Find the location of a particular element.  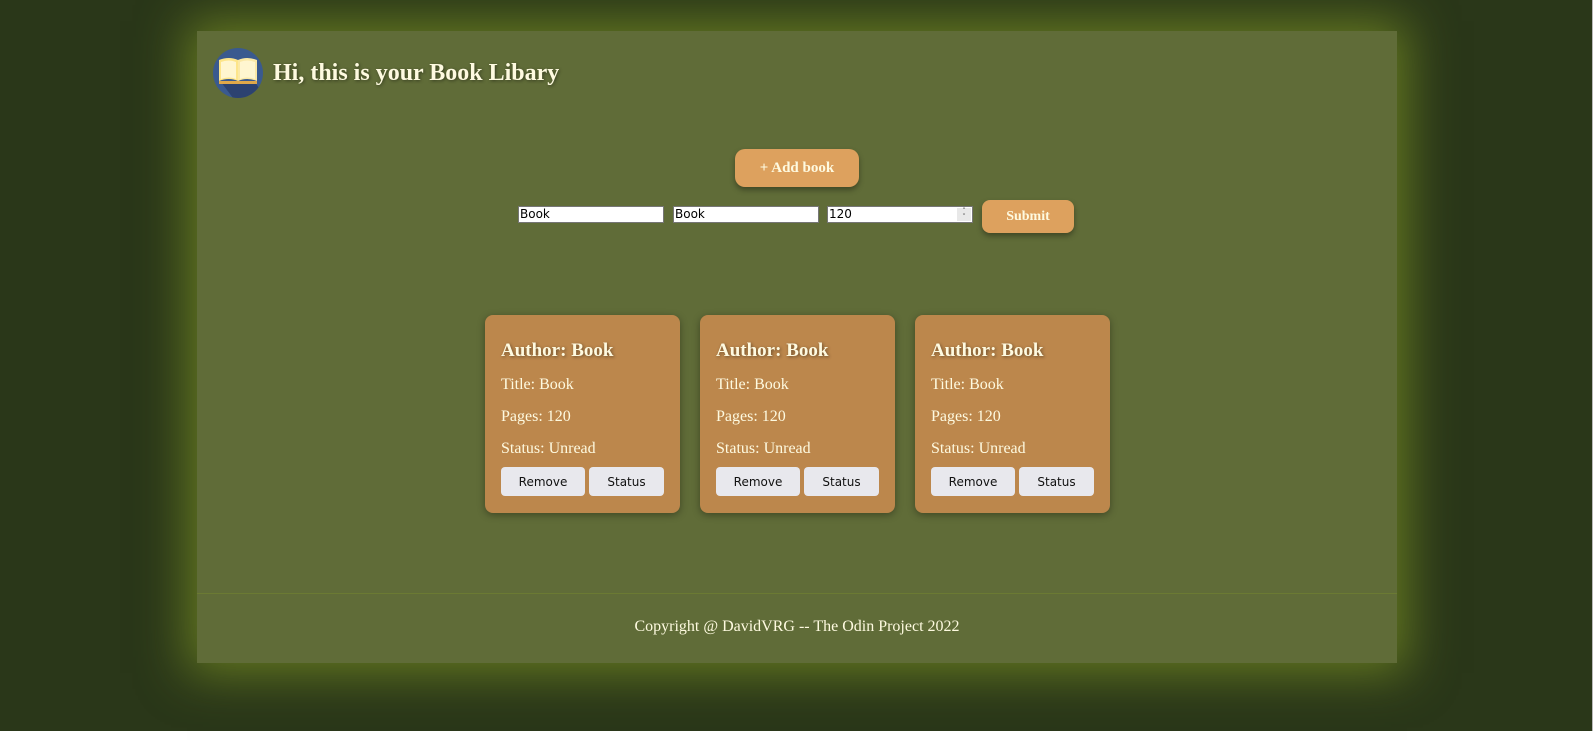

submit-button: Submit is located at coordinates (1028, 216).